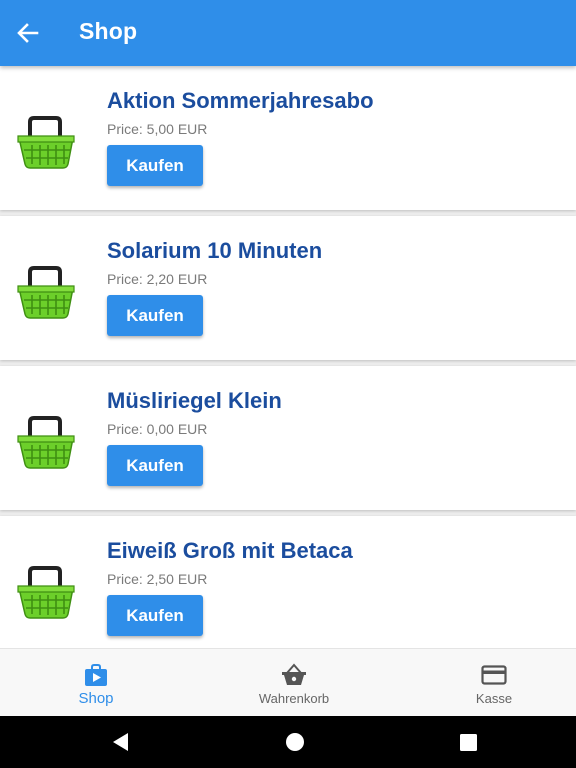 This screenshot has width=576, height=768. Describe the element at coordinates (157, 279) in the screenshot. I see `product-price: Price: 2,20 EUR` at that location.